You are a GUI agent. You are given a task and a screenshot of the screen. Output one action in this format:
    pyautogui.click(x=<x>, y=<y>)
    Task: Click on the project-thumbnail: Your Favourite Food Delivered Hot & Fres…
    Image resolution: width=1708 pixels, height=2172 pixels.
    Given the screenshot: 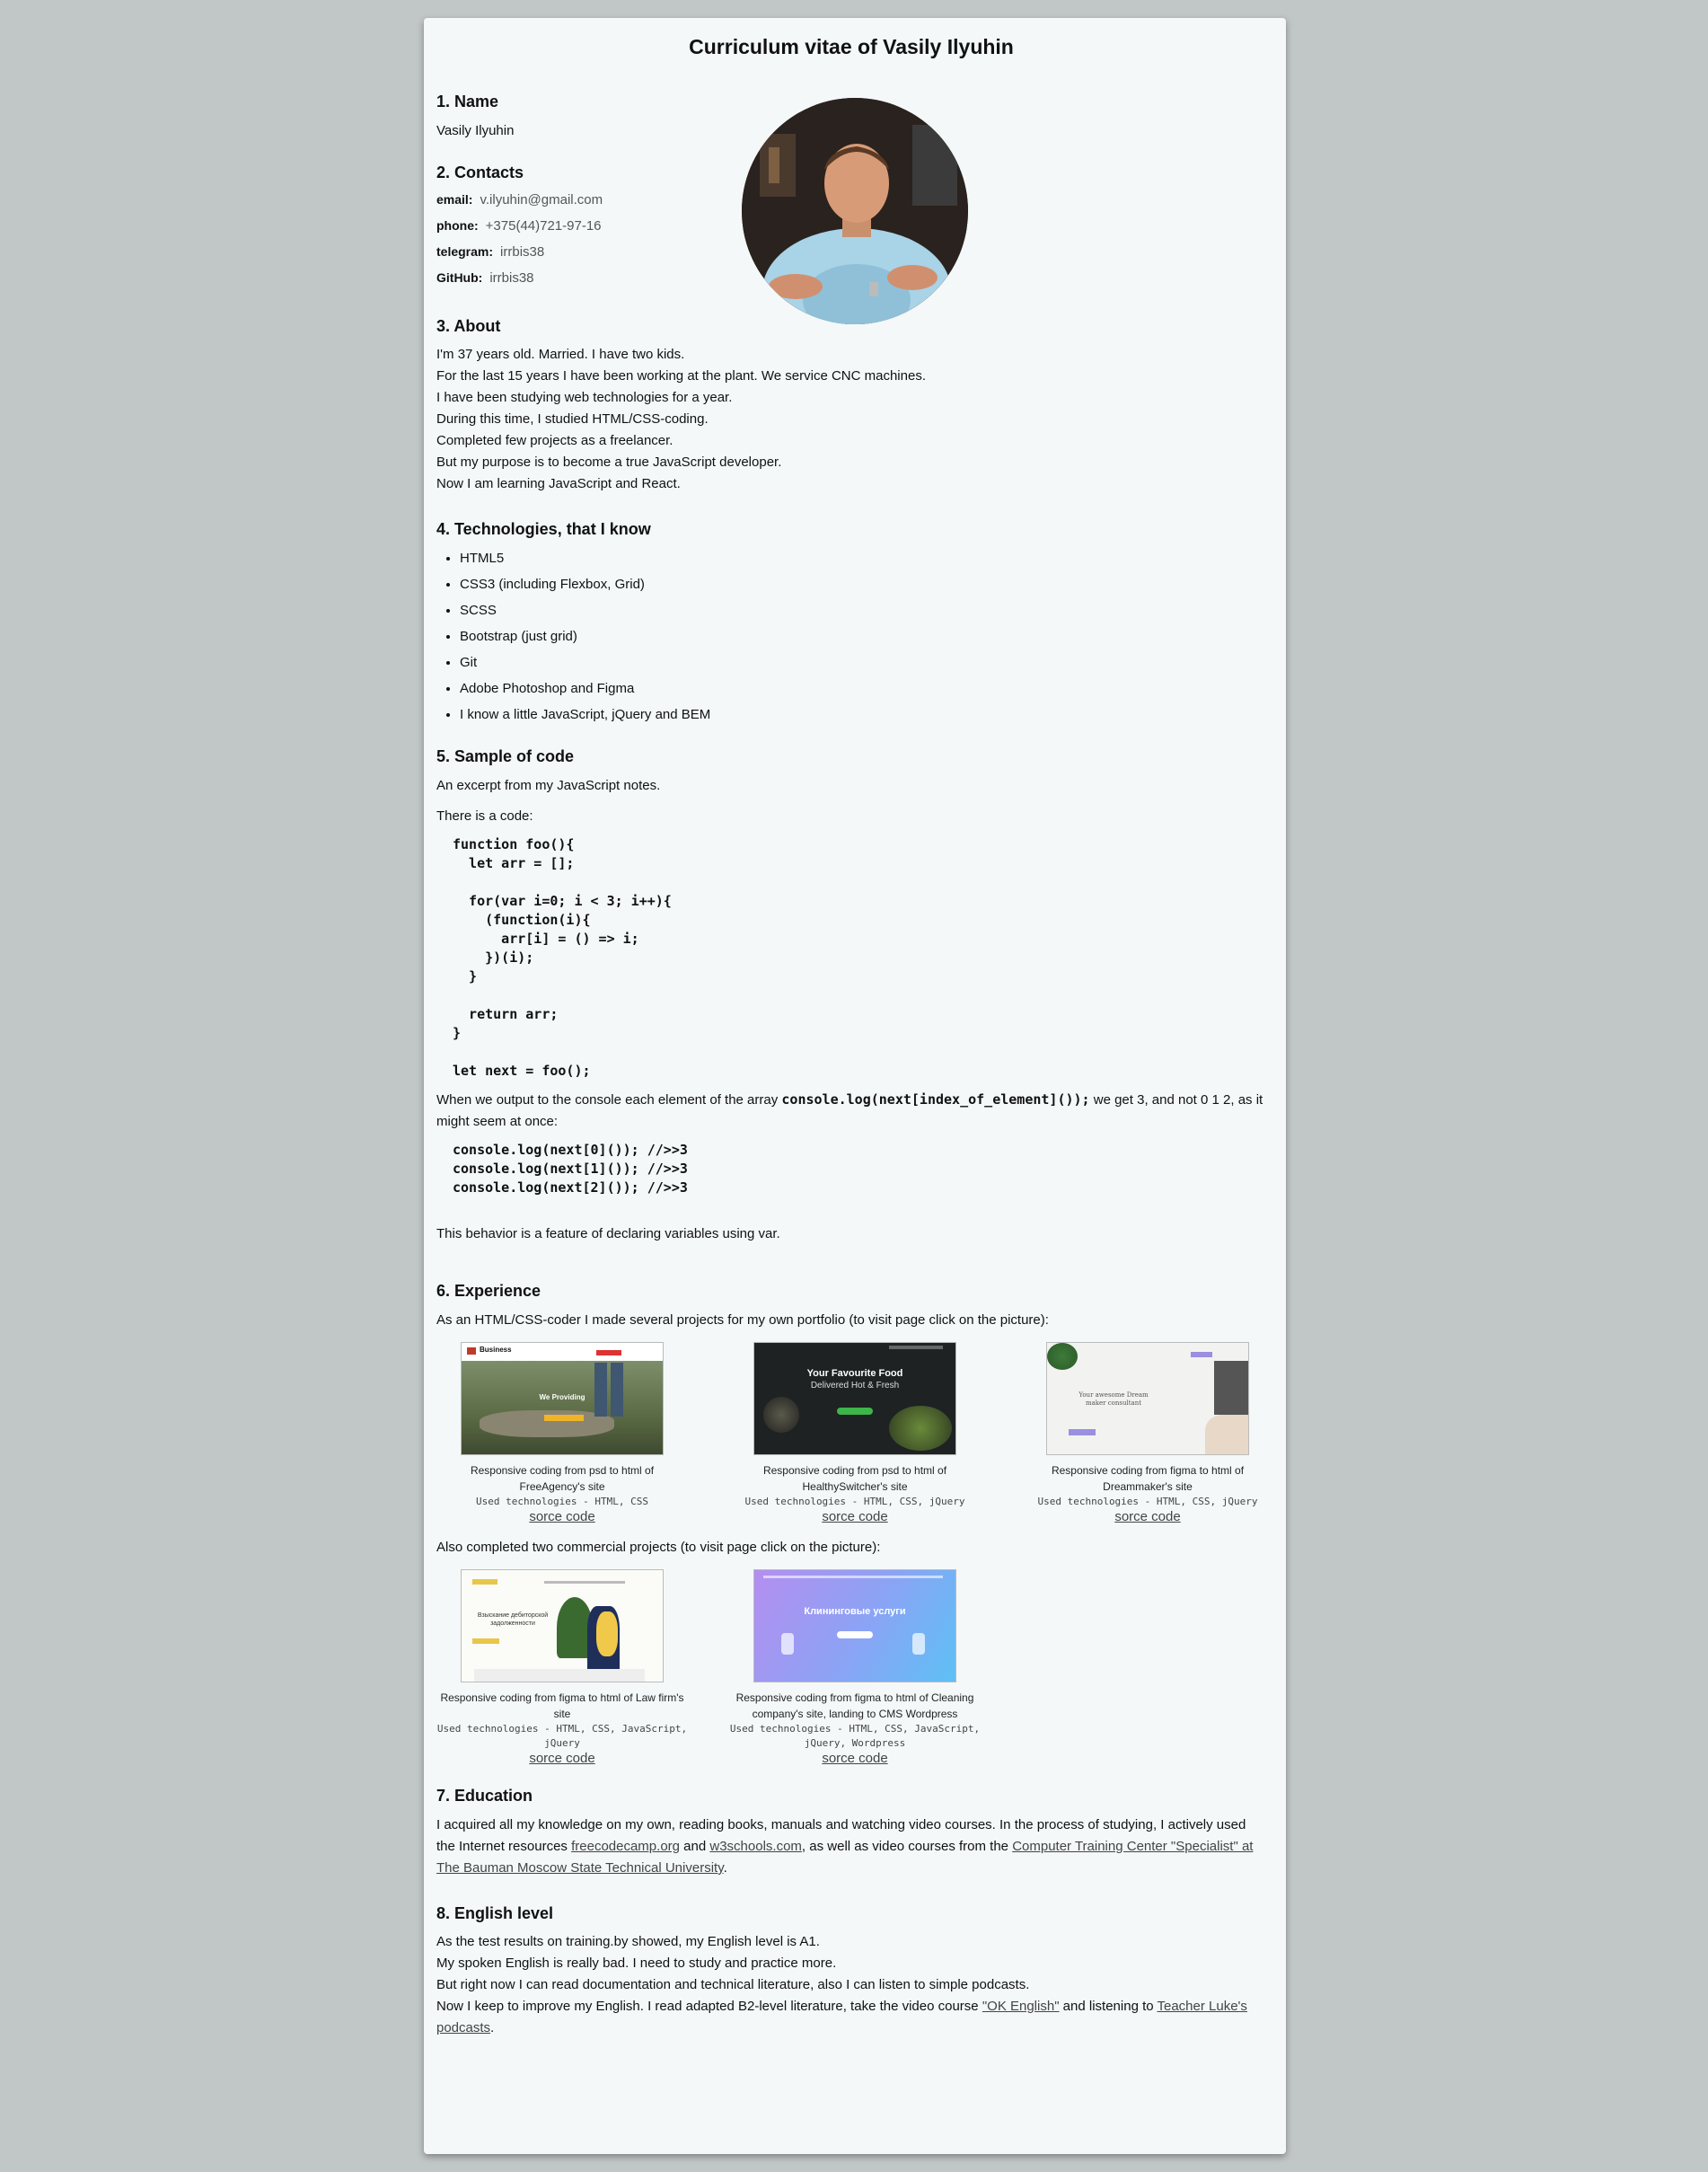 What is the action you would take?
    pyautogui.click(x=854, y=1399)
    